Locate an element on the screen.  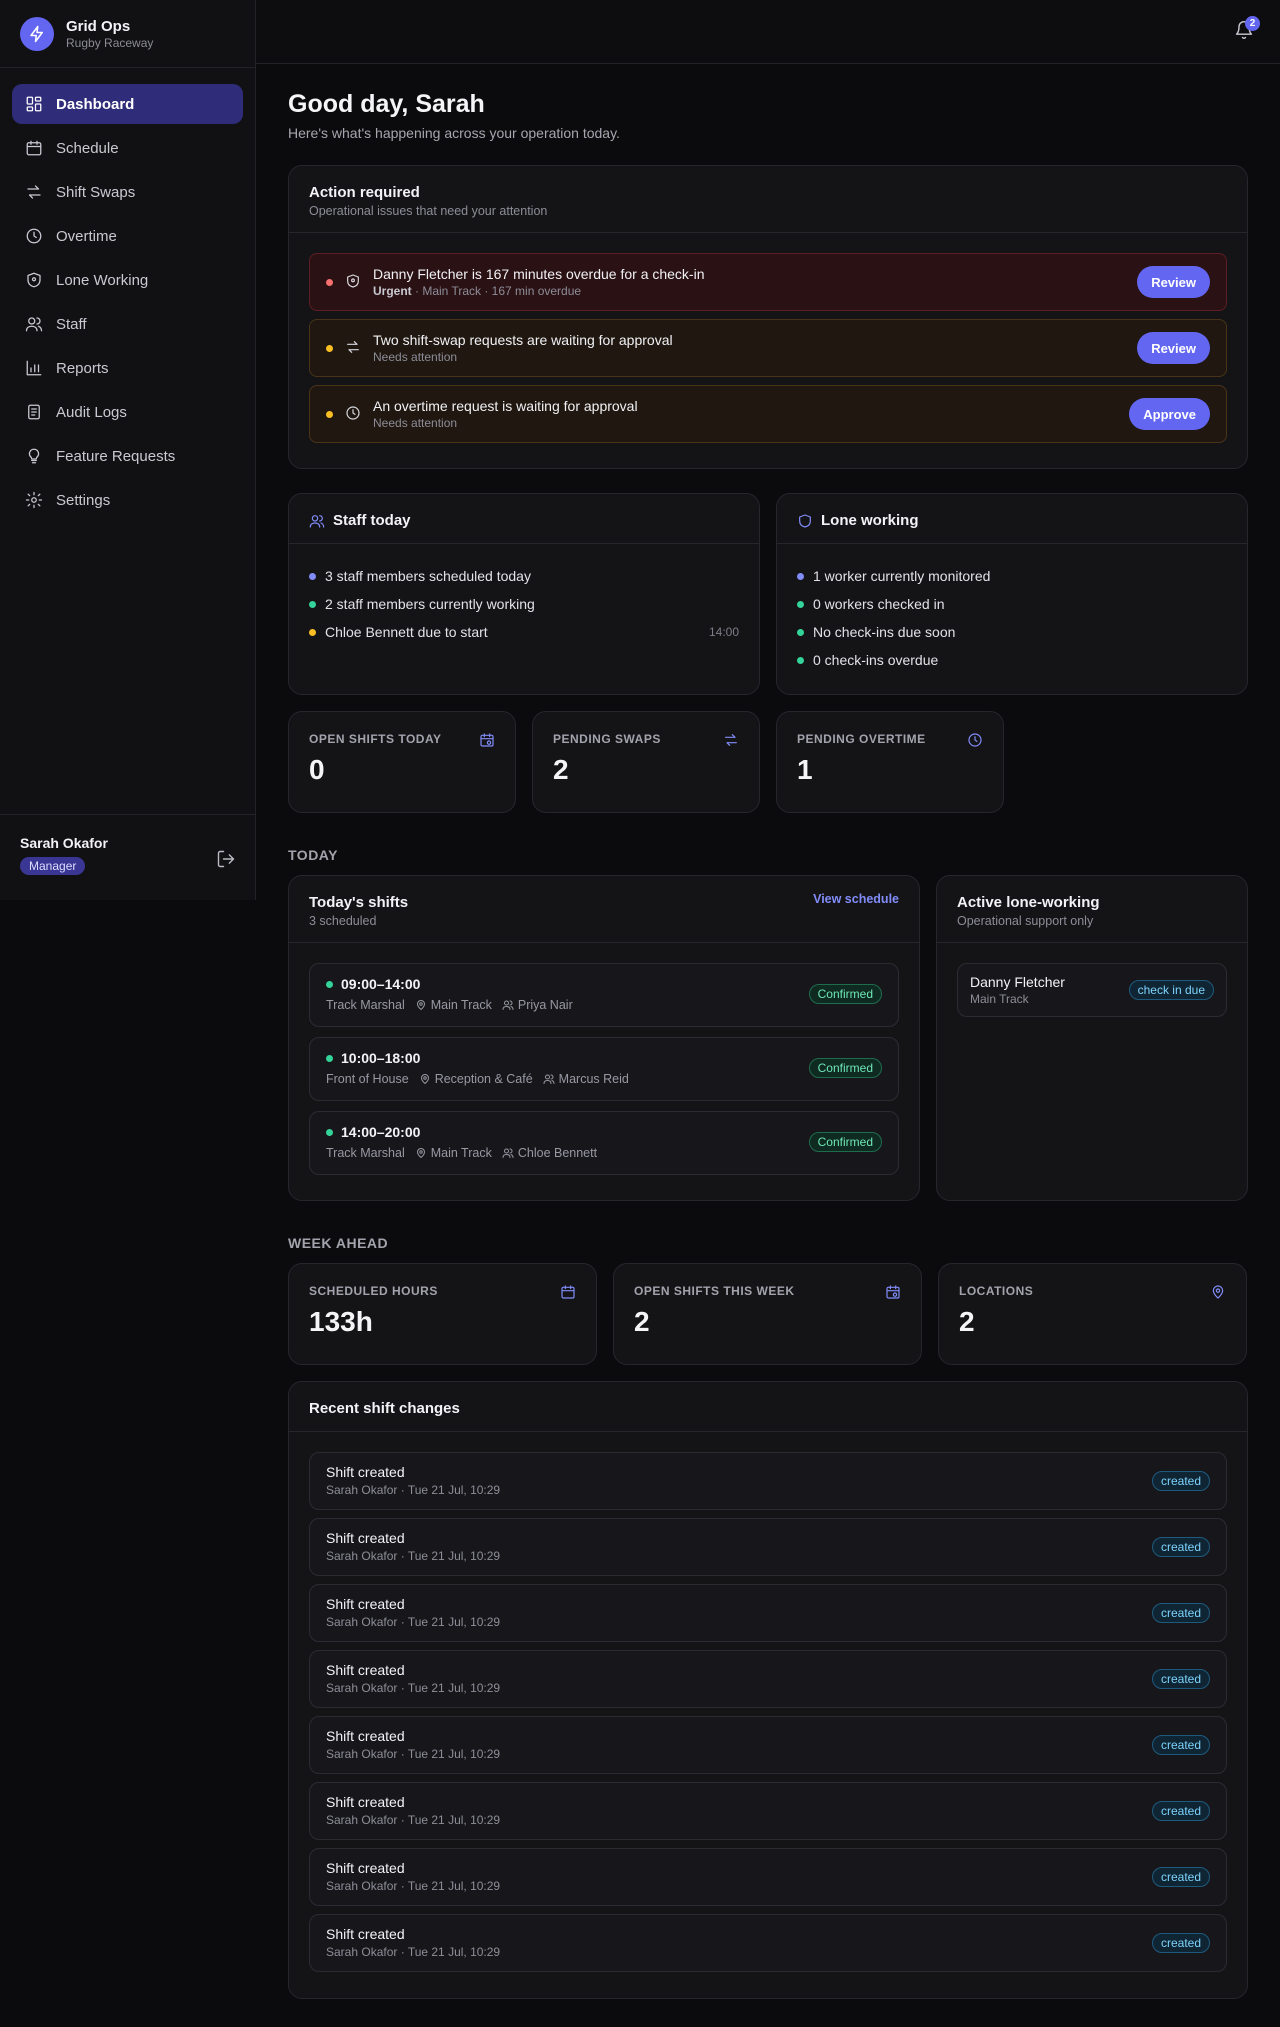
list-item: 1 worker currently monitored is located at coordinates (1012, 576).